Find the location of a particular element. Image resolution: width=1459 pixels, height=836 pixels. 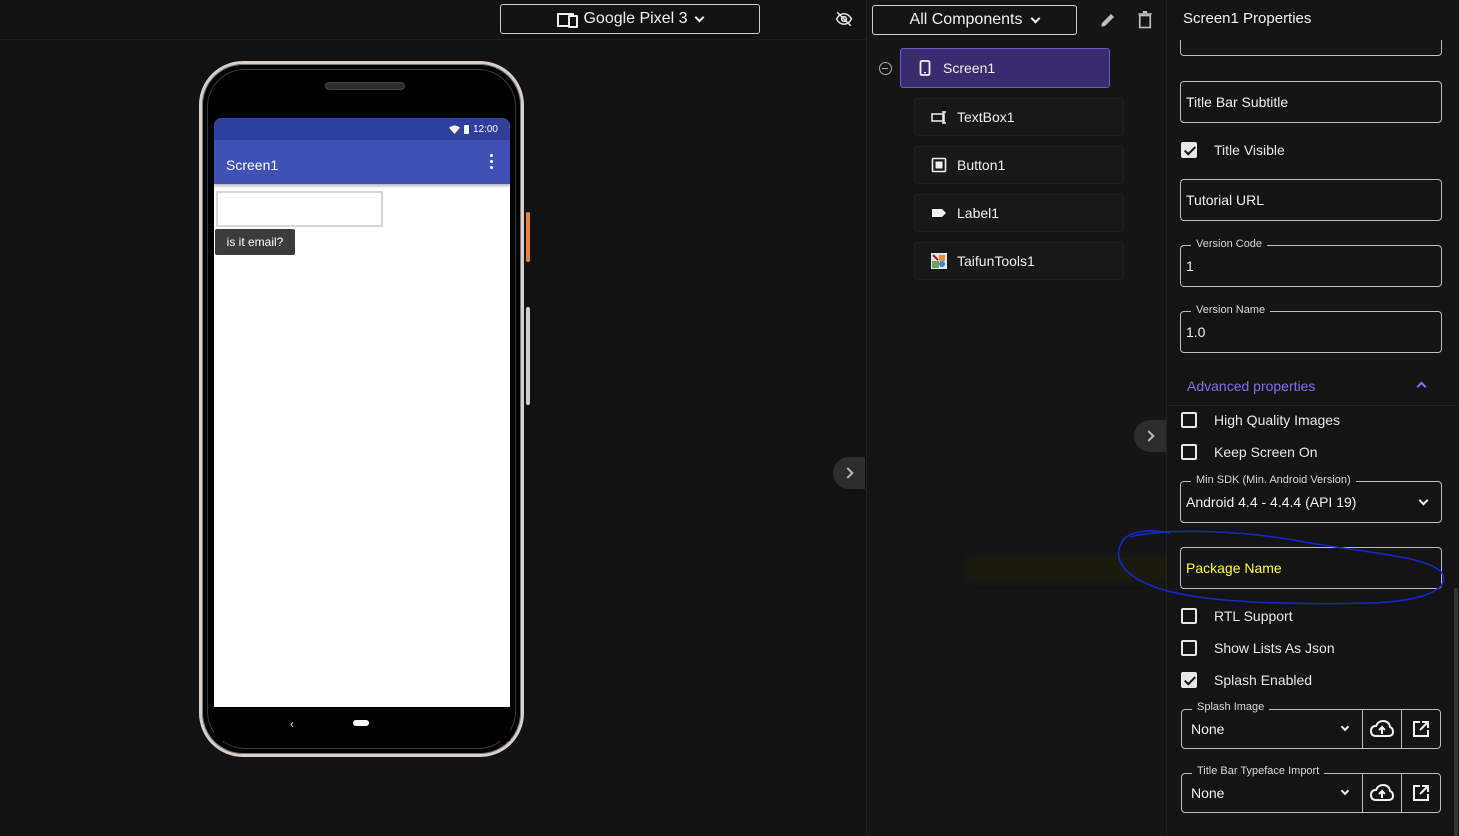

textbox-icon is located at coordinates (938, 117).